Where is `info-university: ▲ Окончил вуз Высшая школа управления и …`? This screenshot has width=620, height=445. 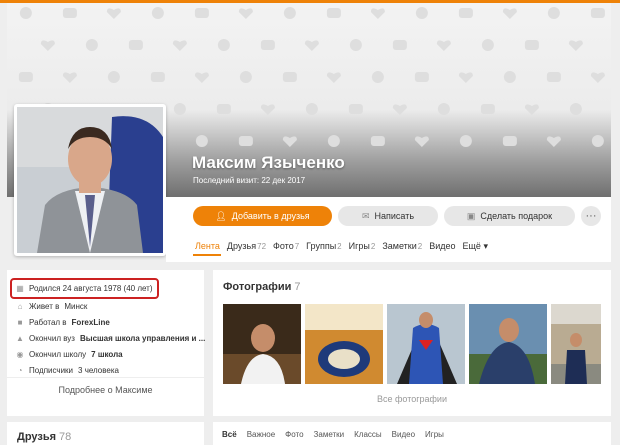 info-university: ▲ Окончил вуз Высшая школа управления и … is located at coordinates (111, 338).